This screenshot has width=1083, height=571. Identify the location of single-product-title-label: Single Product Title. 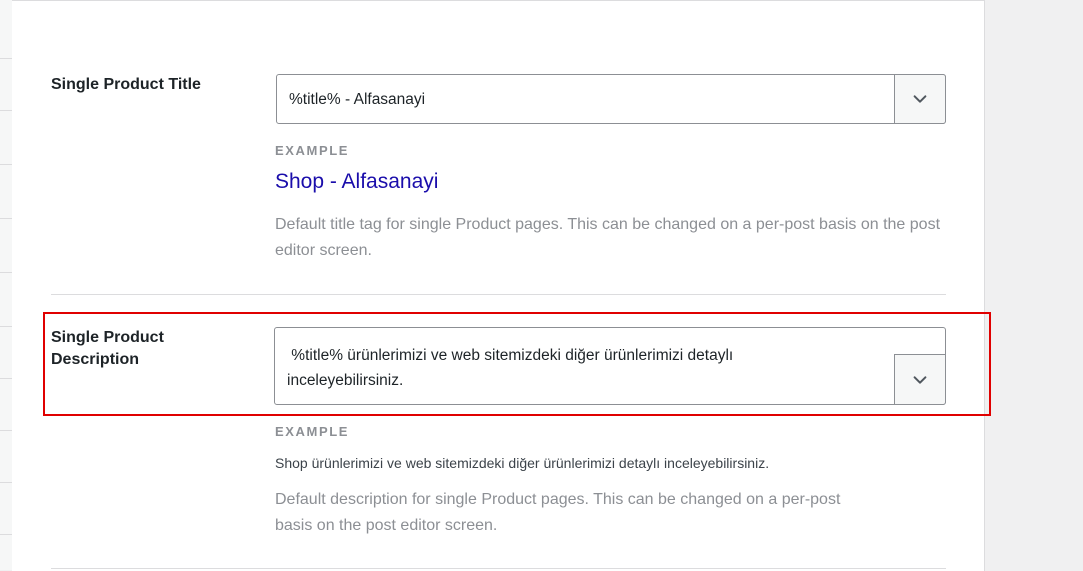
(126, 84).